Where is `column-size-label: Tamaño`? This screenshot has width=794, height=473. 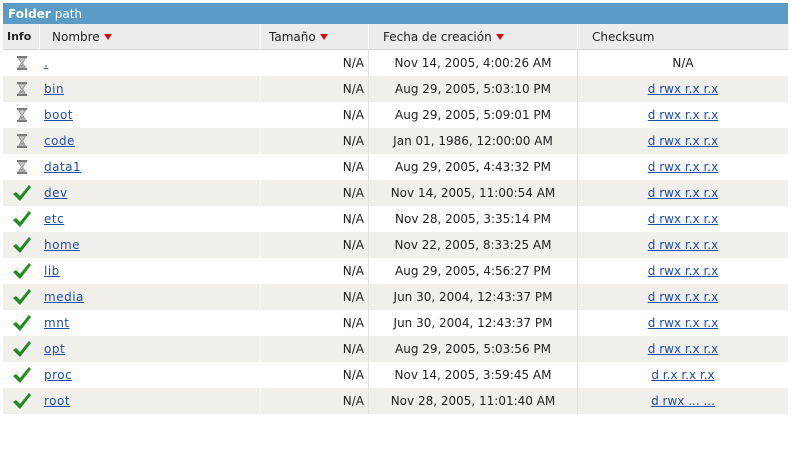
column-size-label: Tamaño is located at coordinates (292, 37).